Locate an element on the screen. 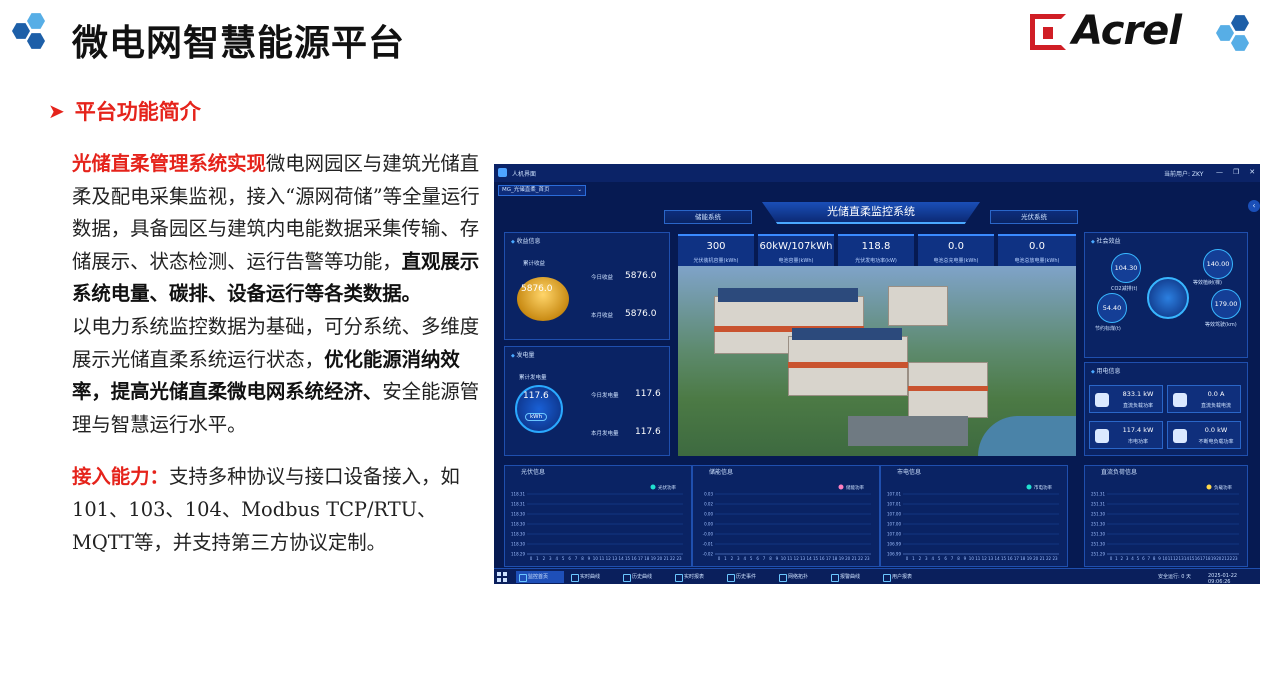  generation-today-label: 今日发电量 is located at coordinates (605, 396).